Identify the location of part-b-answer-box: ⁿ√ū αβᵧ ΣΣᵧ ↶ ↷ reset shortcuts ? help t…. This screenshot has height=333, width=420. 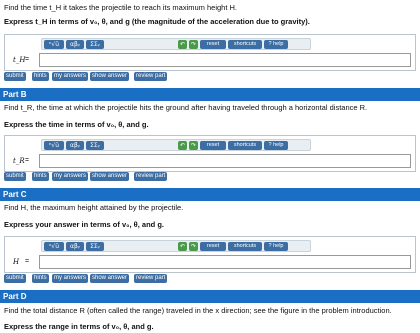
(210, 153).